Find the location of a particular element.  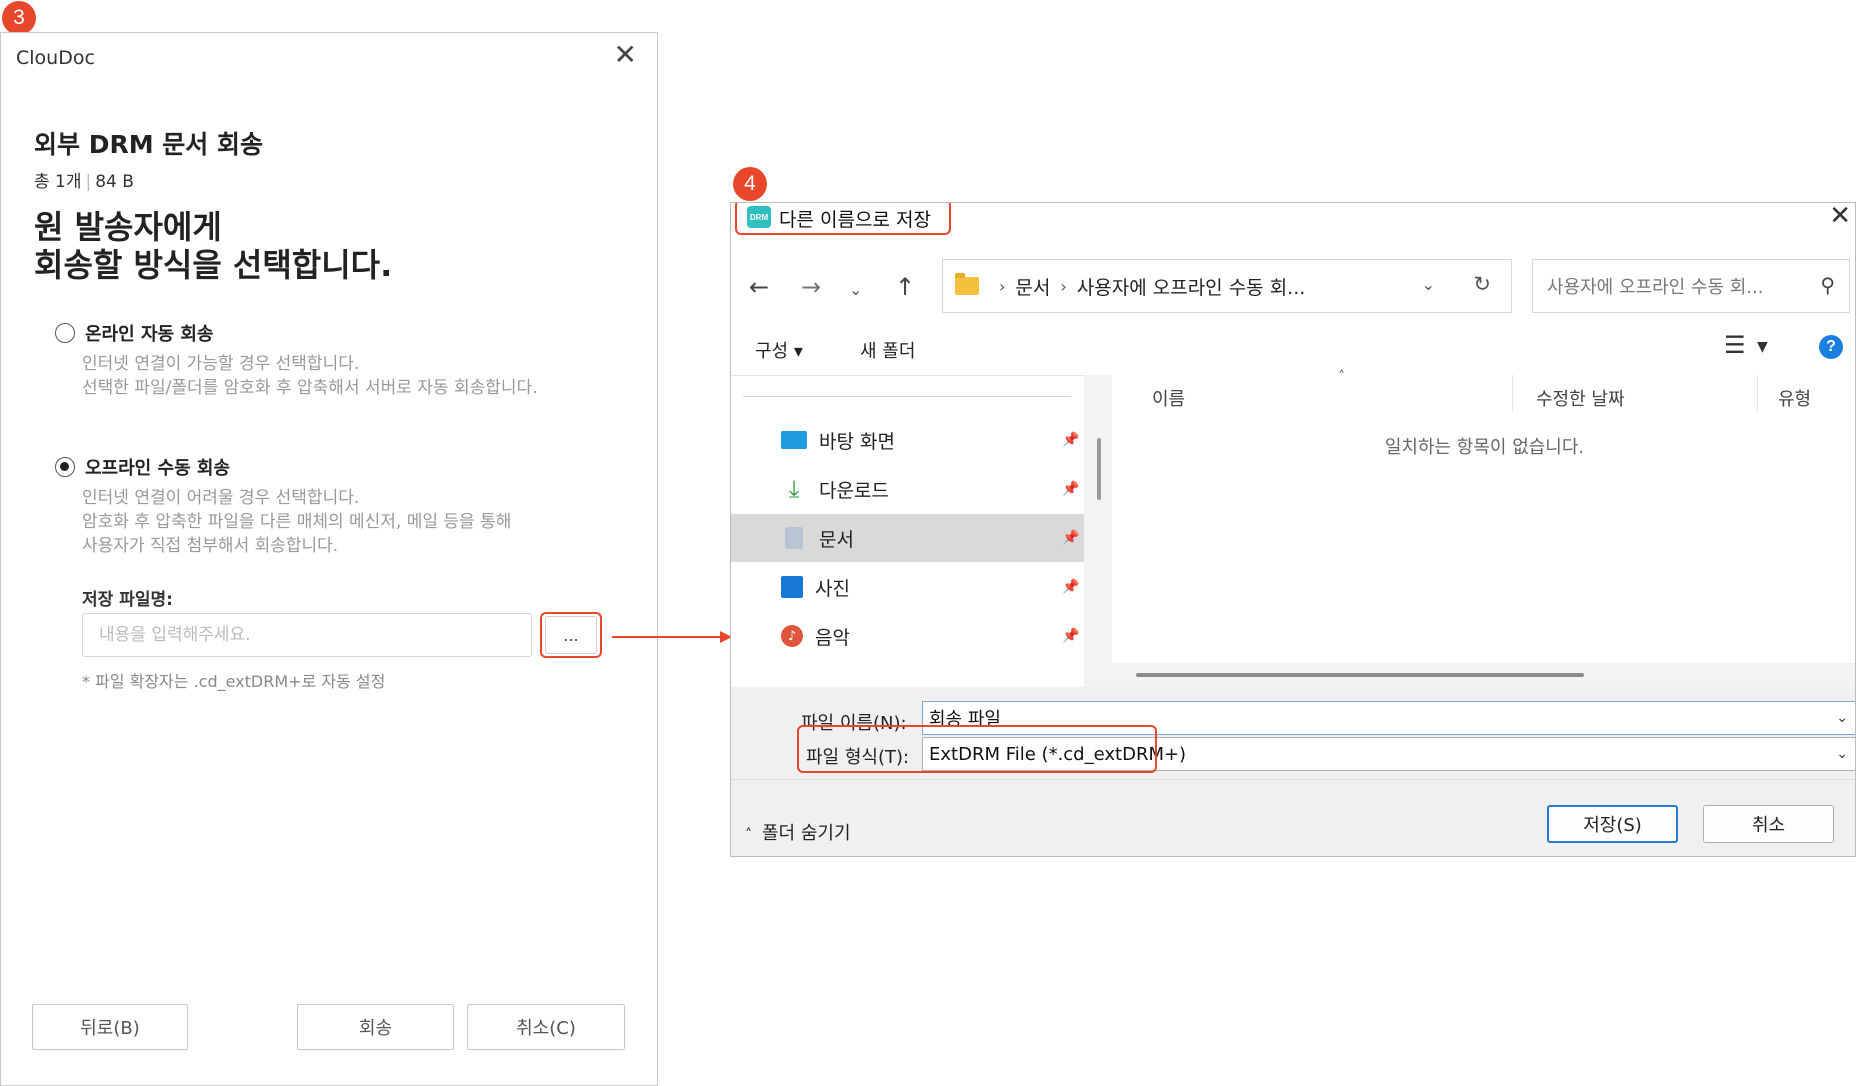

music-icon: ♪ is located at coordinates (792, 636).